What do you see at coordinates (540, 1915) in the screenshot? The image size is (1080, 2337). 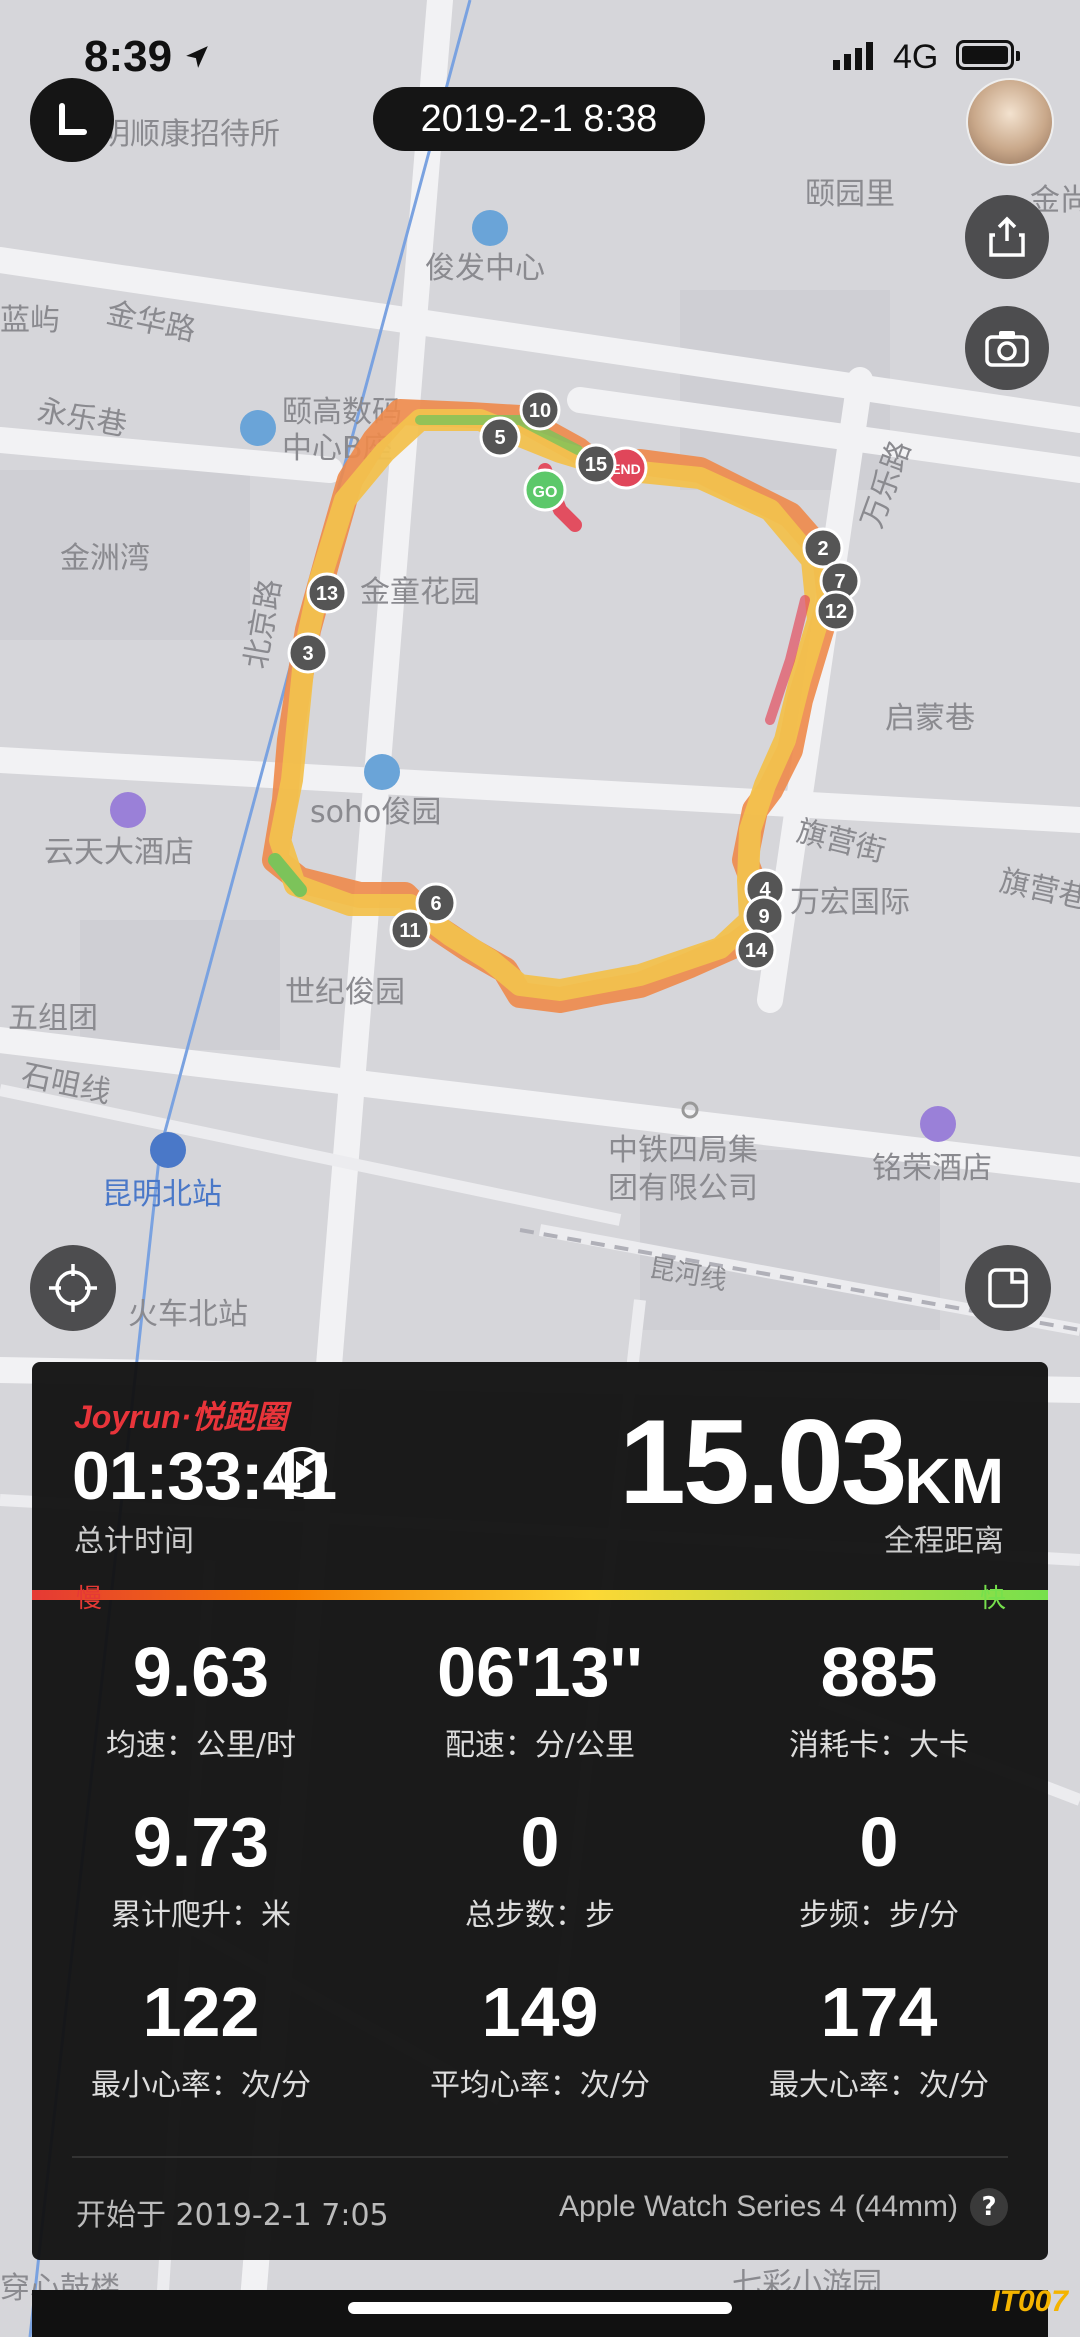 I see `stat-label: 总步数：步` at bounding box center [540, 1915].